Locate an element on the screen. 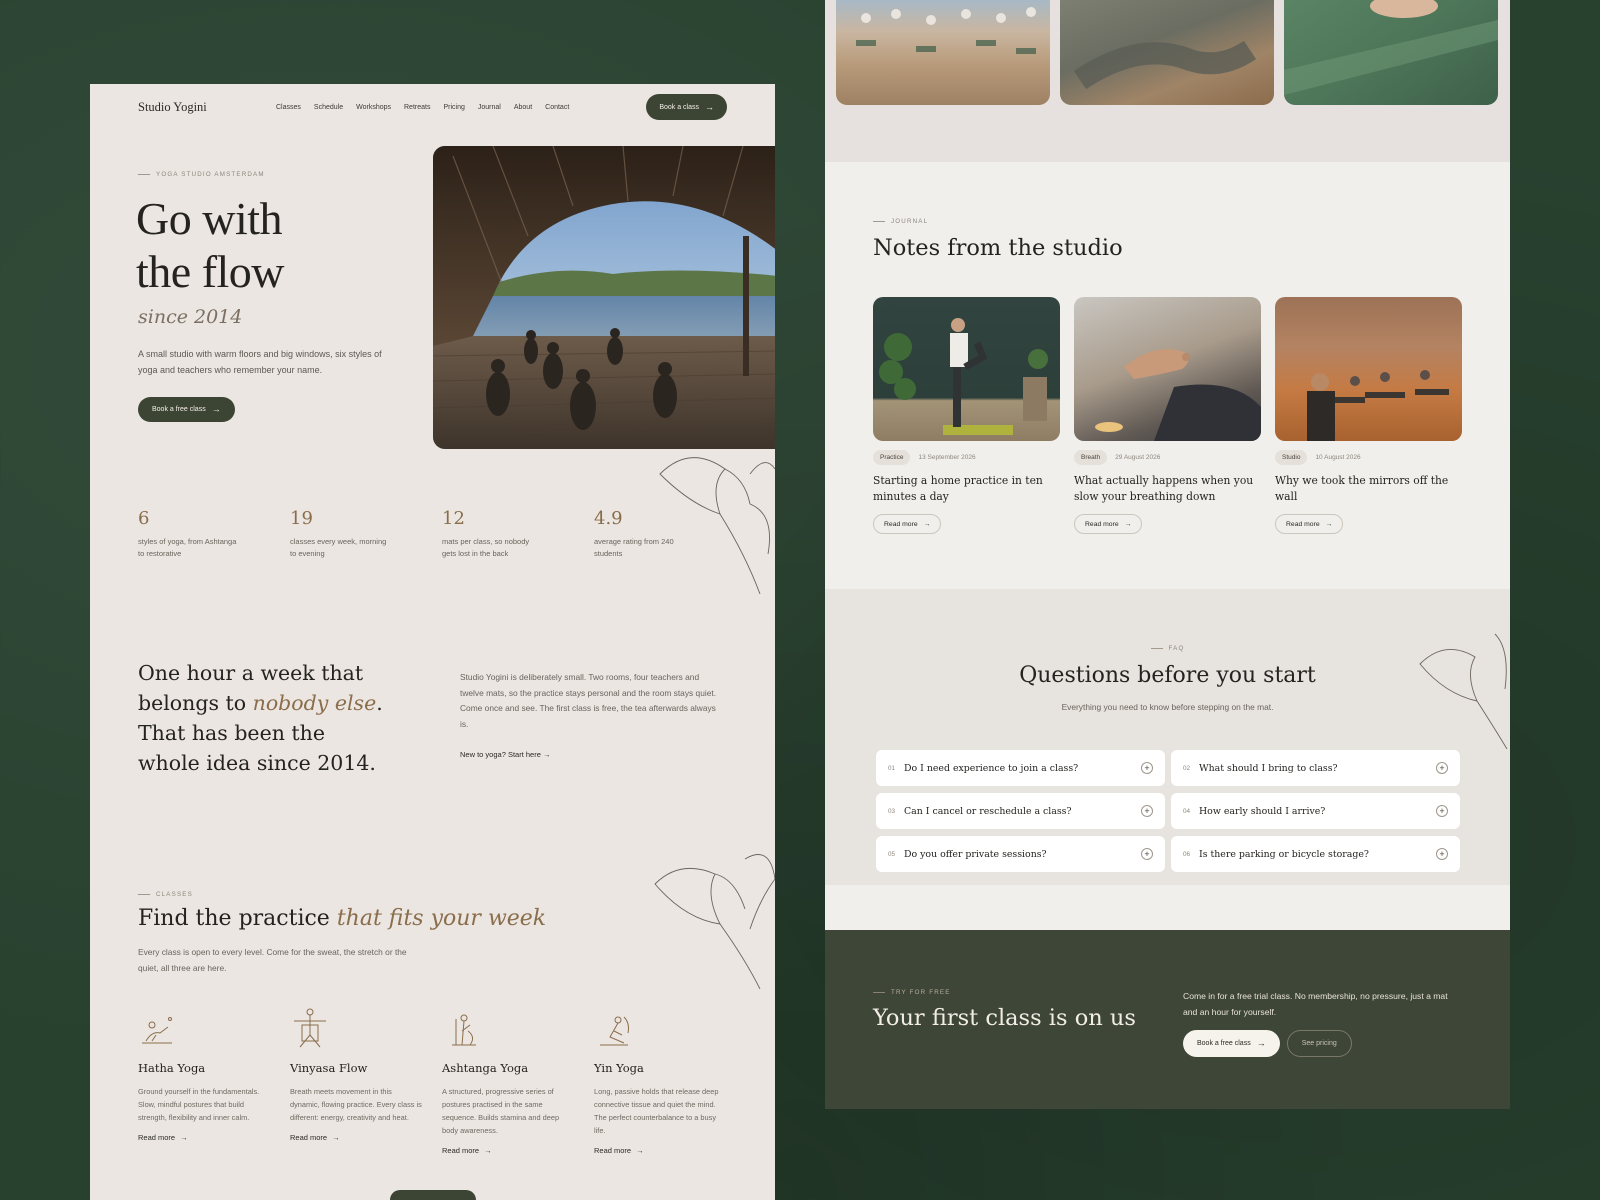  studio-room-class-photo is located at coordinates (1368, 369).